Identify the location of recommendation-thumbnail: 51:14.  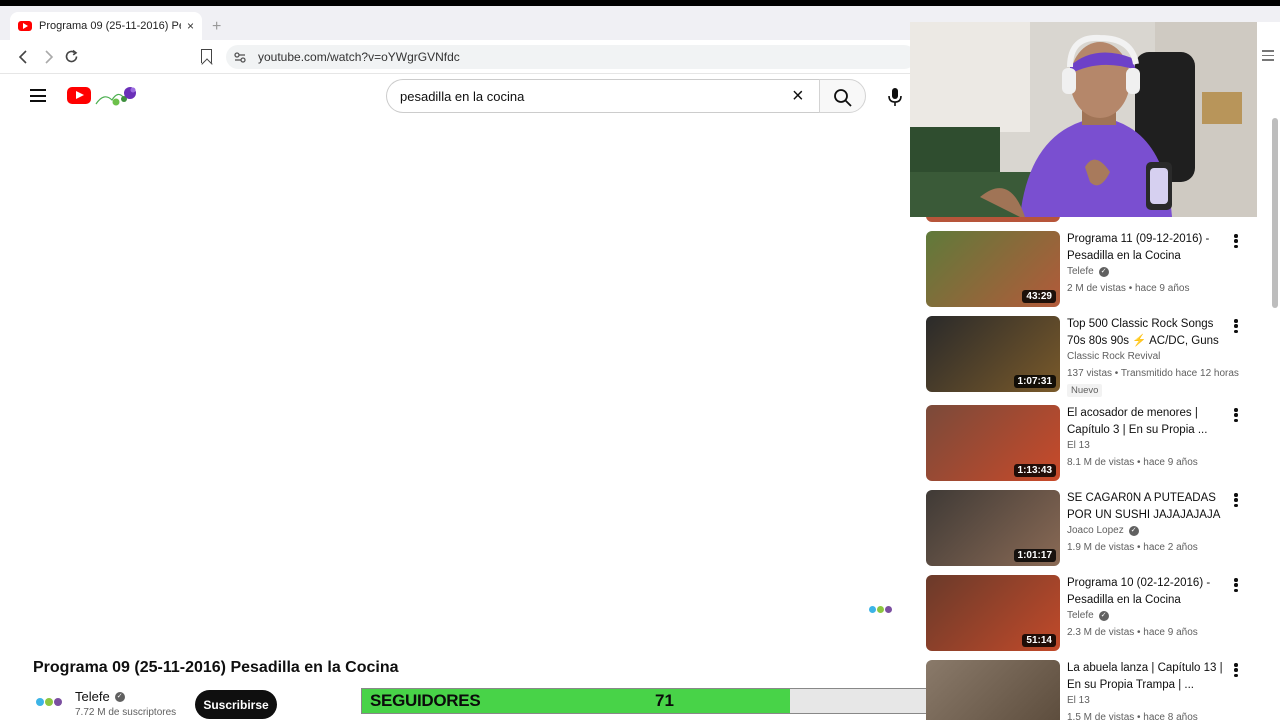
(993, 613).